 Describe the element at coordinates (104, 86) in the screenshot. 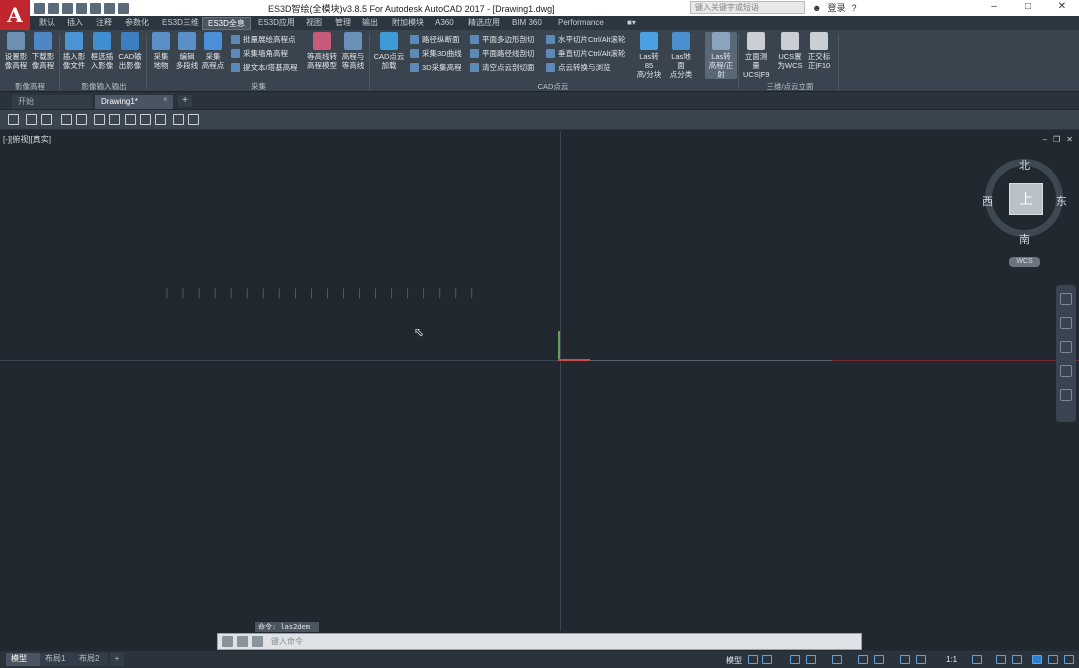

I see `ribbon-panel-label: 影像输入输出` at that location.